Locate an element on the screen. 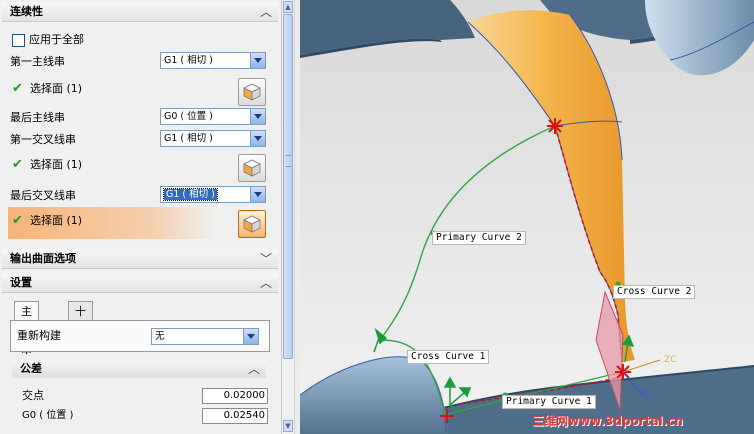  panel-scrollbar: ▲ ▼ is located at coordinates (287, 217).